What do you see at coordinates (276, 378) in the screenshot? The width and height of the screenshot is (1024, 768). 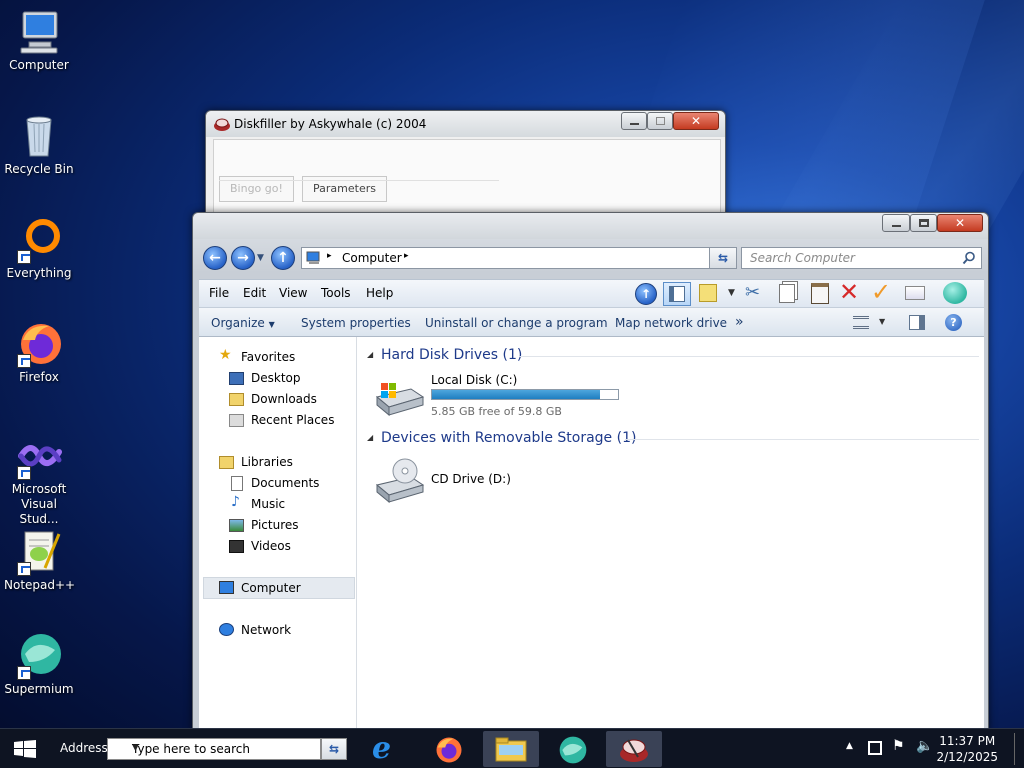 I see `nav-desktop: Desktop` at bounding box center [276, 378].